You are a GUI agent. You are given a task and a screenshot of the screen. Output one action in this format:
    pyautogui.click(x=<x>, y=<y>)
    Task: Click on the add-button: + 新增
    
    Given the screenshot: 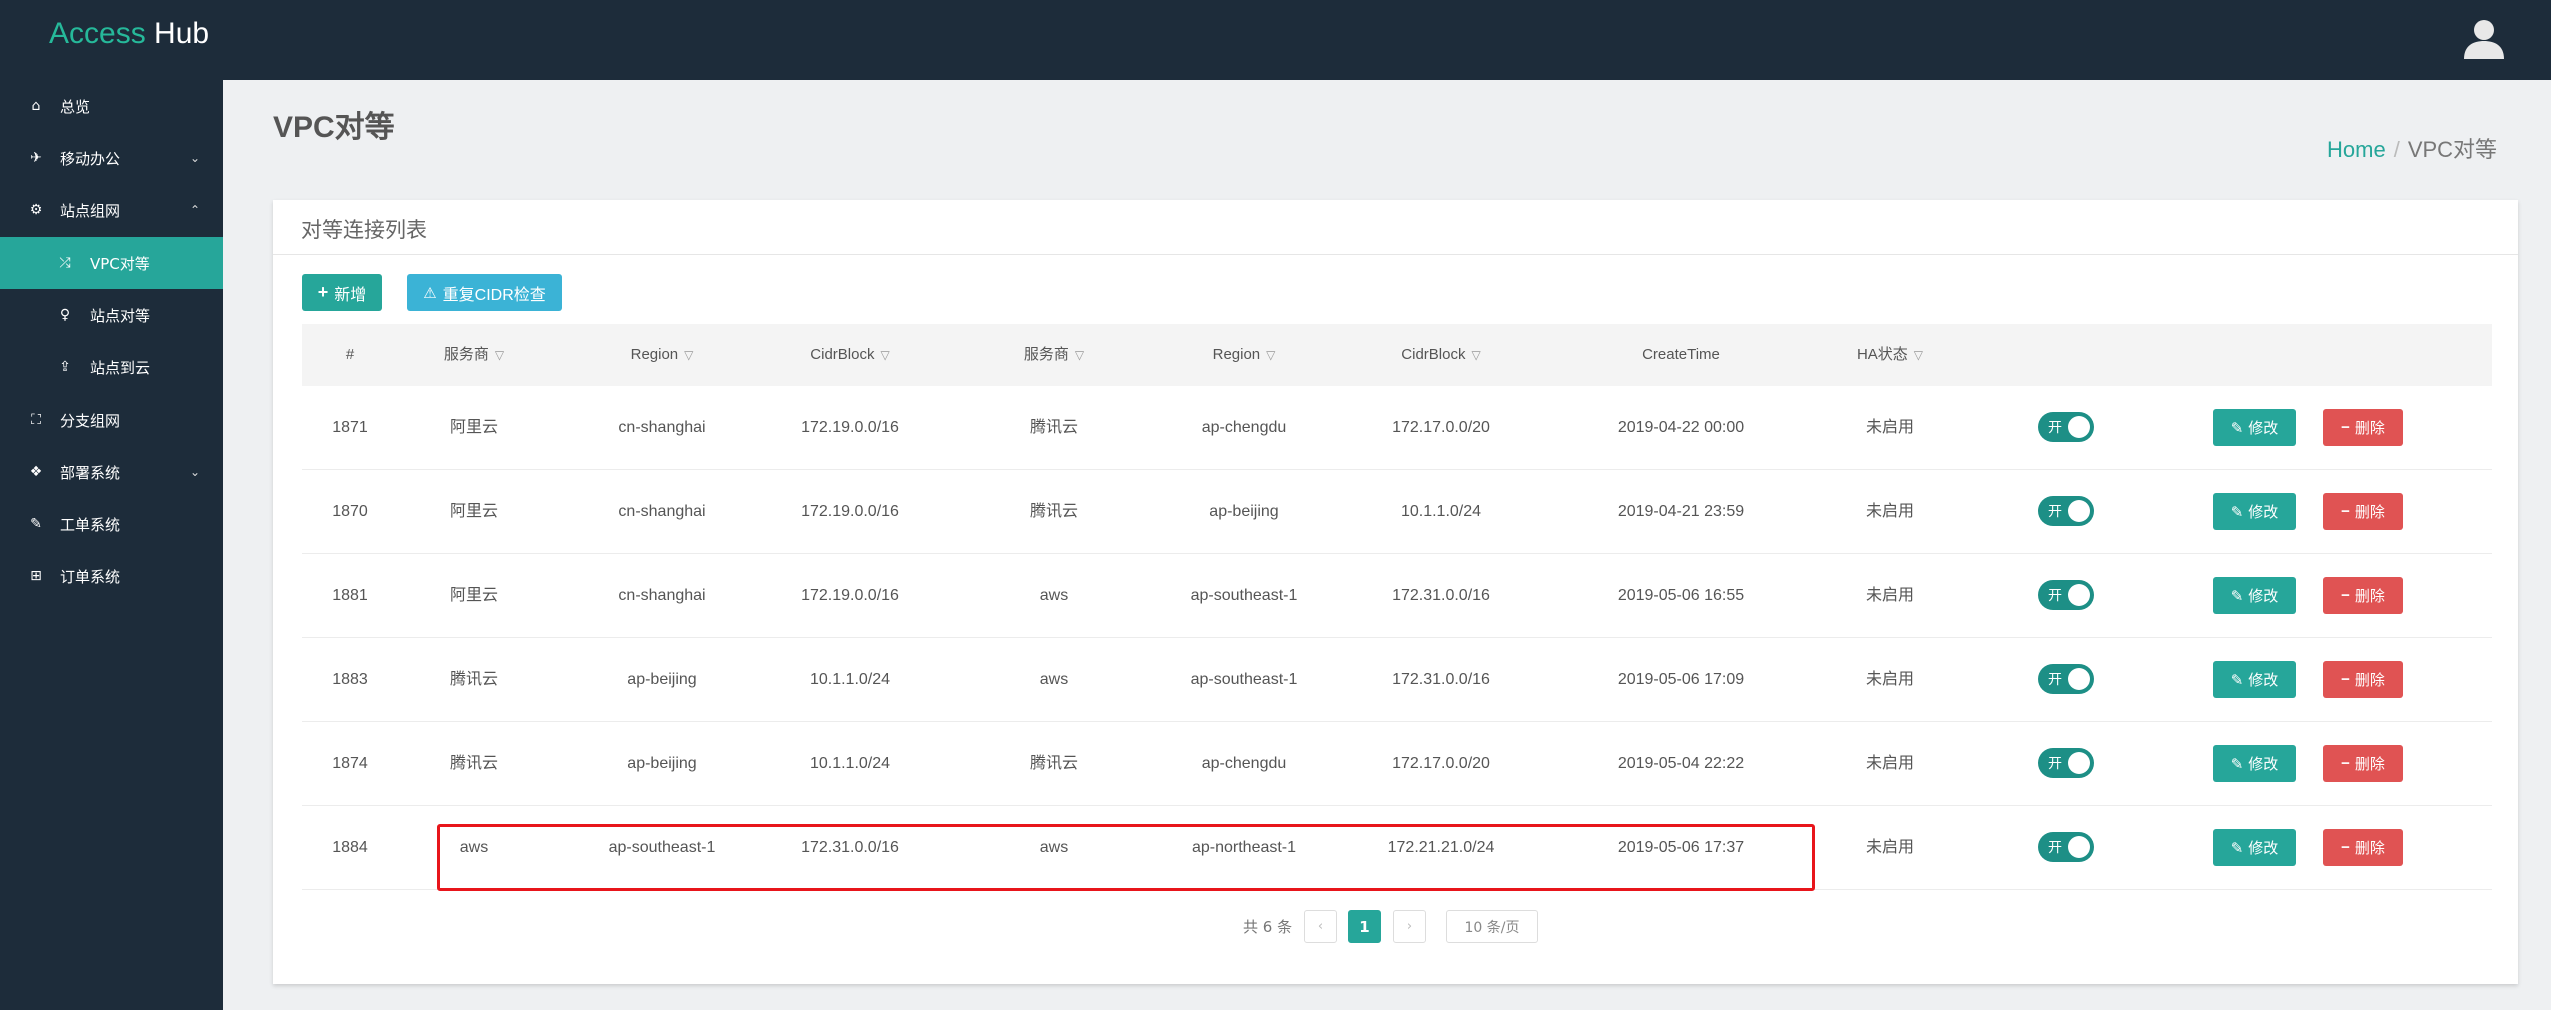 What is the action you would take?
    pyautogui.click(x=342, y=292)
    